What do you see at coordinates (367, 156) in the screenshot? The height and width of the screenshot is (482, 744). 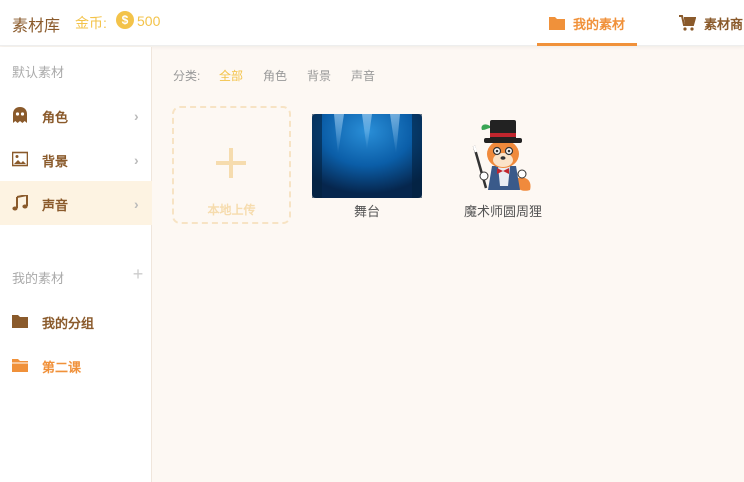 I see `stage-thumbnail` at bounding box center [367, 156].